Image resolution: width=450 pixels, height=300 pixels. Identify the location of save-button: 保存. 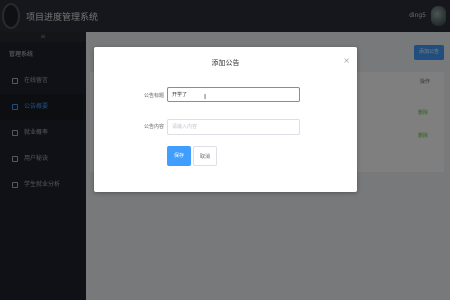
(179, 156).